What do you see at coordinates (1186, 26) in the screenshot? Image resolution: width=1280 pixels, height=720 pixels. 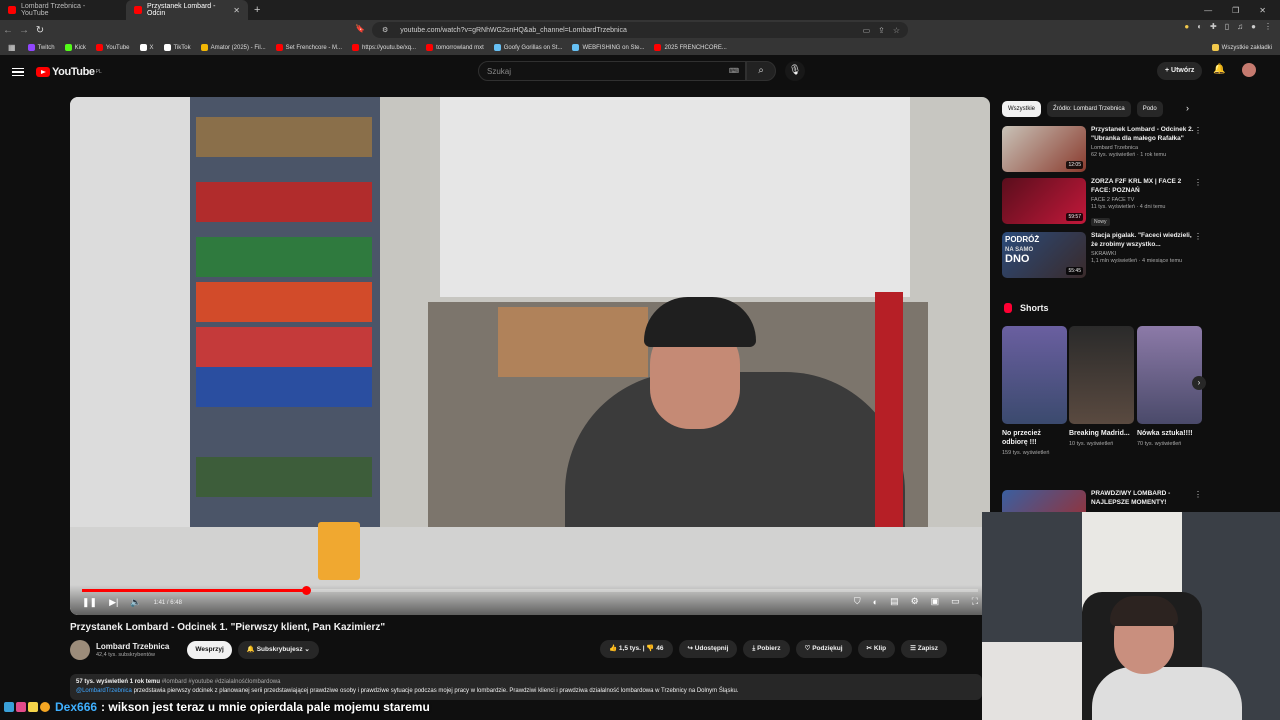 I see `extension-icon: ●` at bounding box center [1186, 26].